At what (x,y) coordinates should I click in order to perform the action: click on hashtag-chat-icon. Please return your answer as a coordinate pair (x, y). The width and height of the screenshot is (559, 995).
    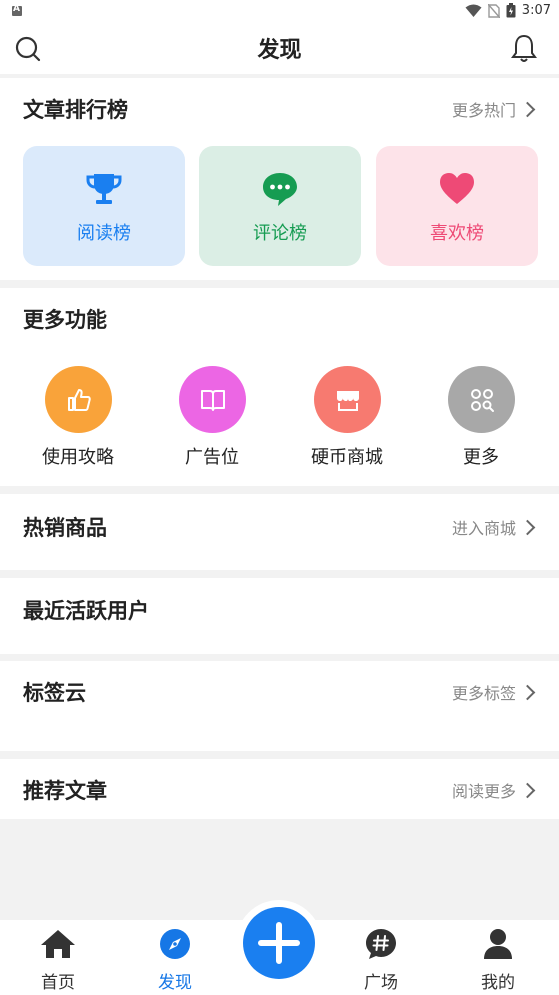
    Looking at the image, I should click on (381, 944).